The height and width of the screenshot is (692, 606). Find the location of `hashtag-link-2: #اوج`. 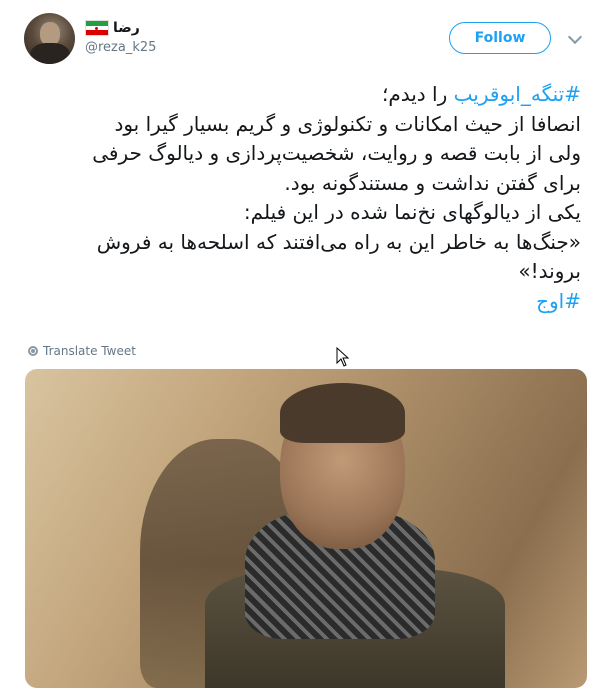

hashtag-link-2: #اوج is located at coordinates (558, 301).